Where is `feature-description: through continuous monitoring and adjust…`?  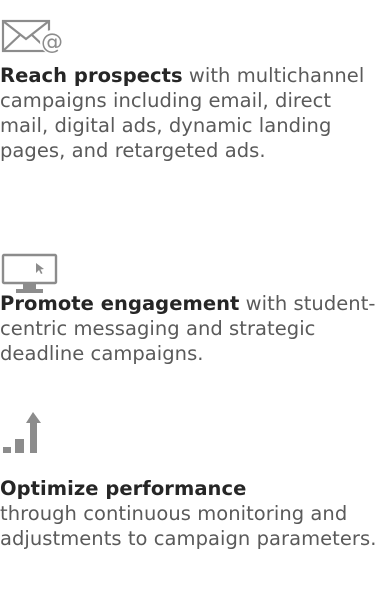 feature-description: through continuous monitoring and adjust… is located at coordinates (188, 526).